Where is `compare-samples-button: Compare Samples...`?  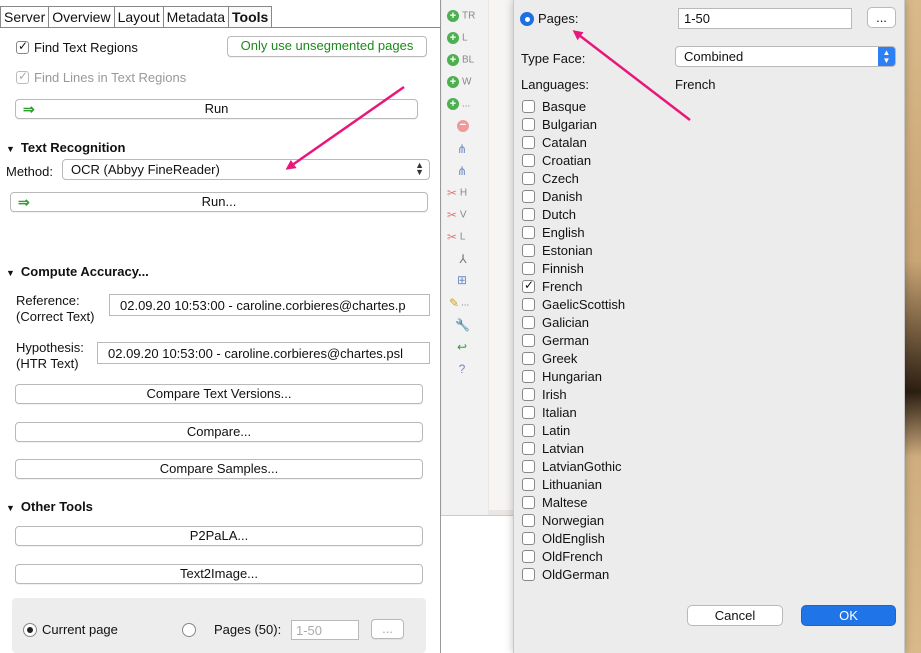
compare-samples-button: Compare Samples... is located at coordinates (219, 469).